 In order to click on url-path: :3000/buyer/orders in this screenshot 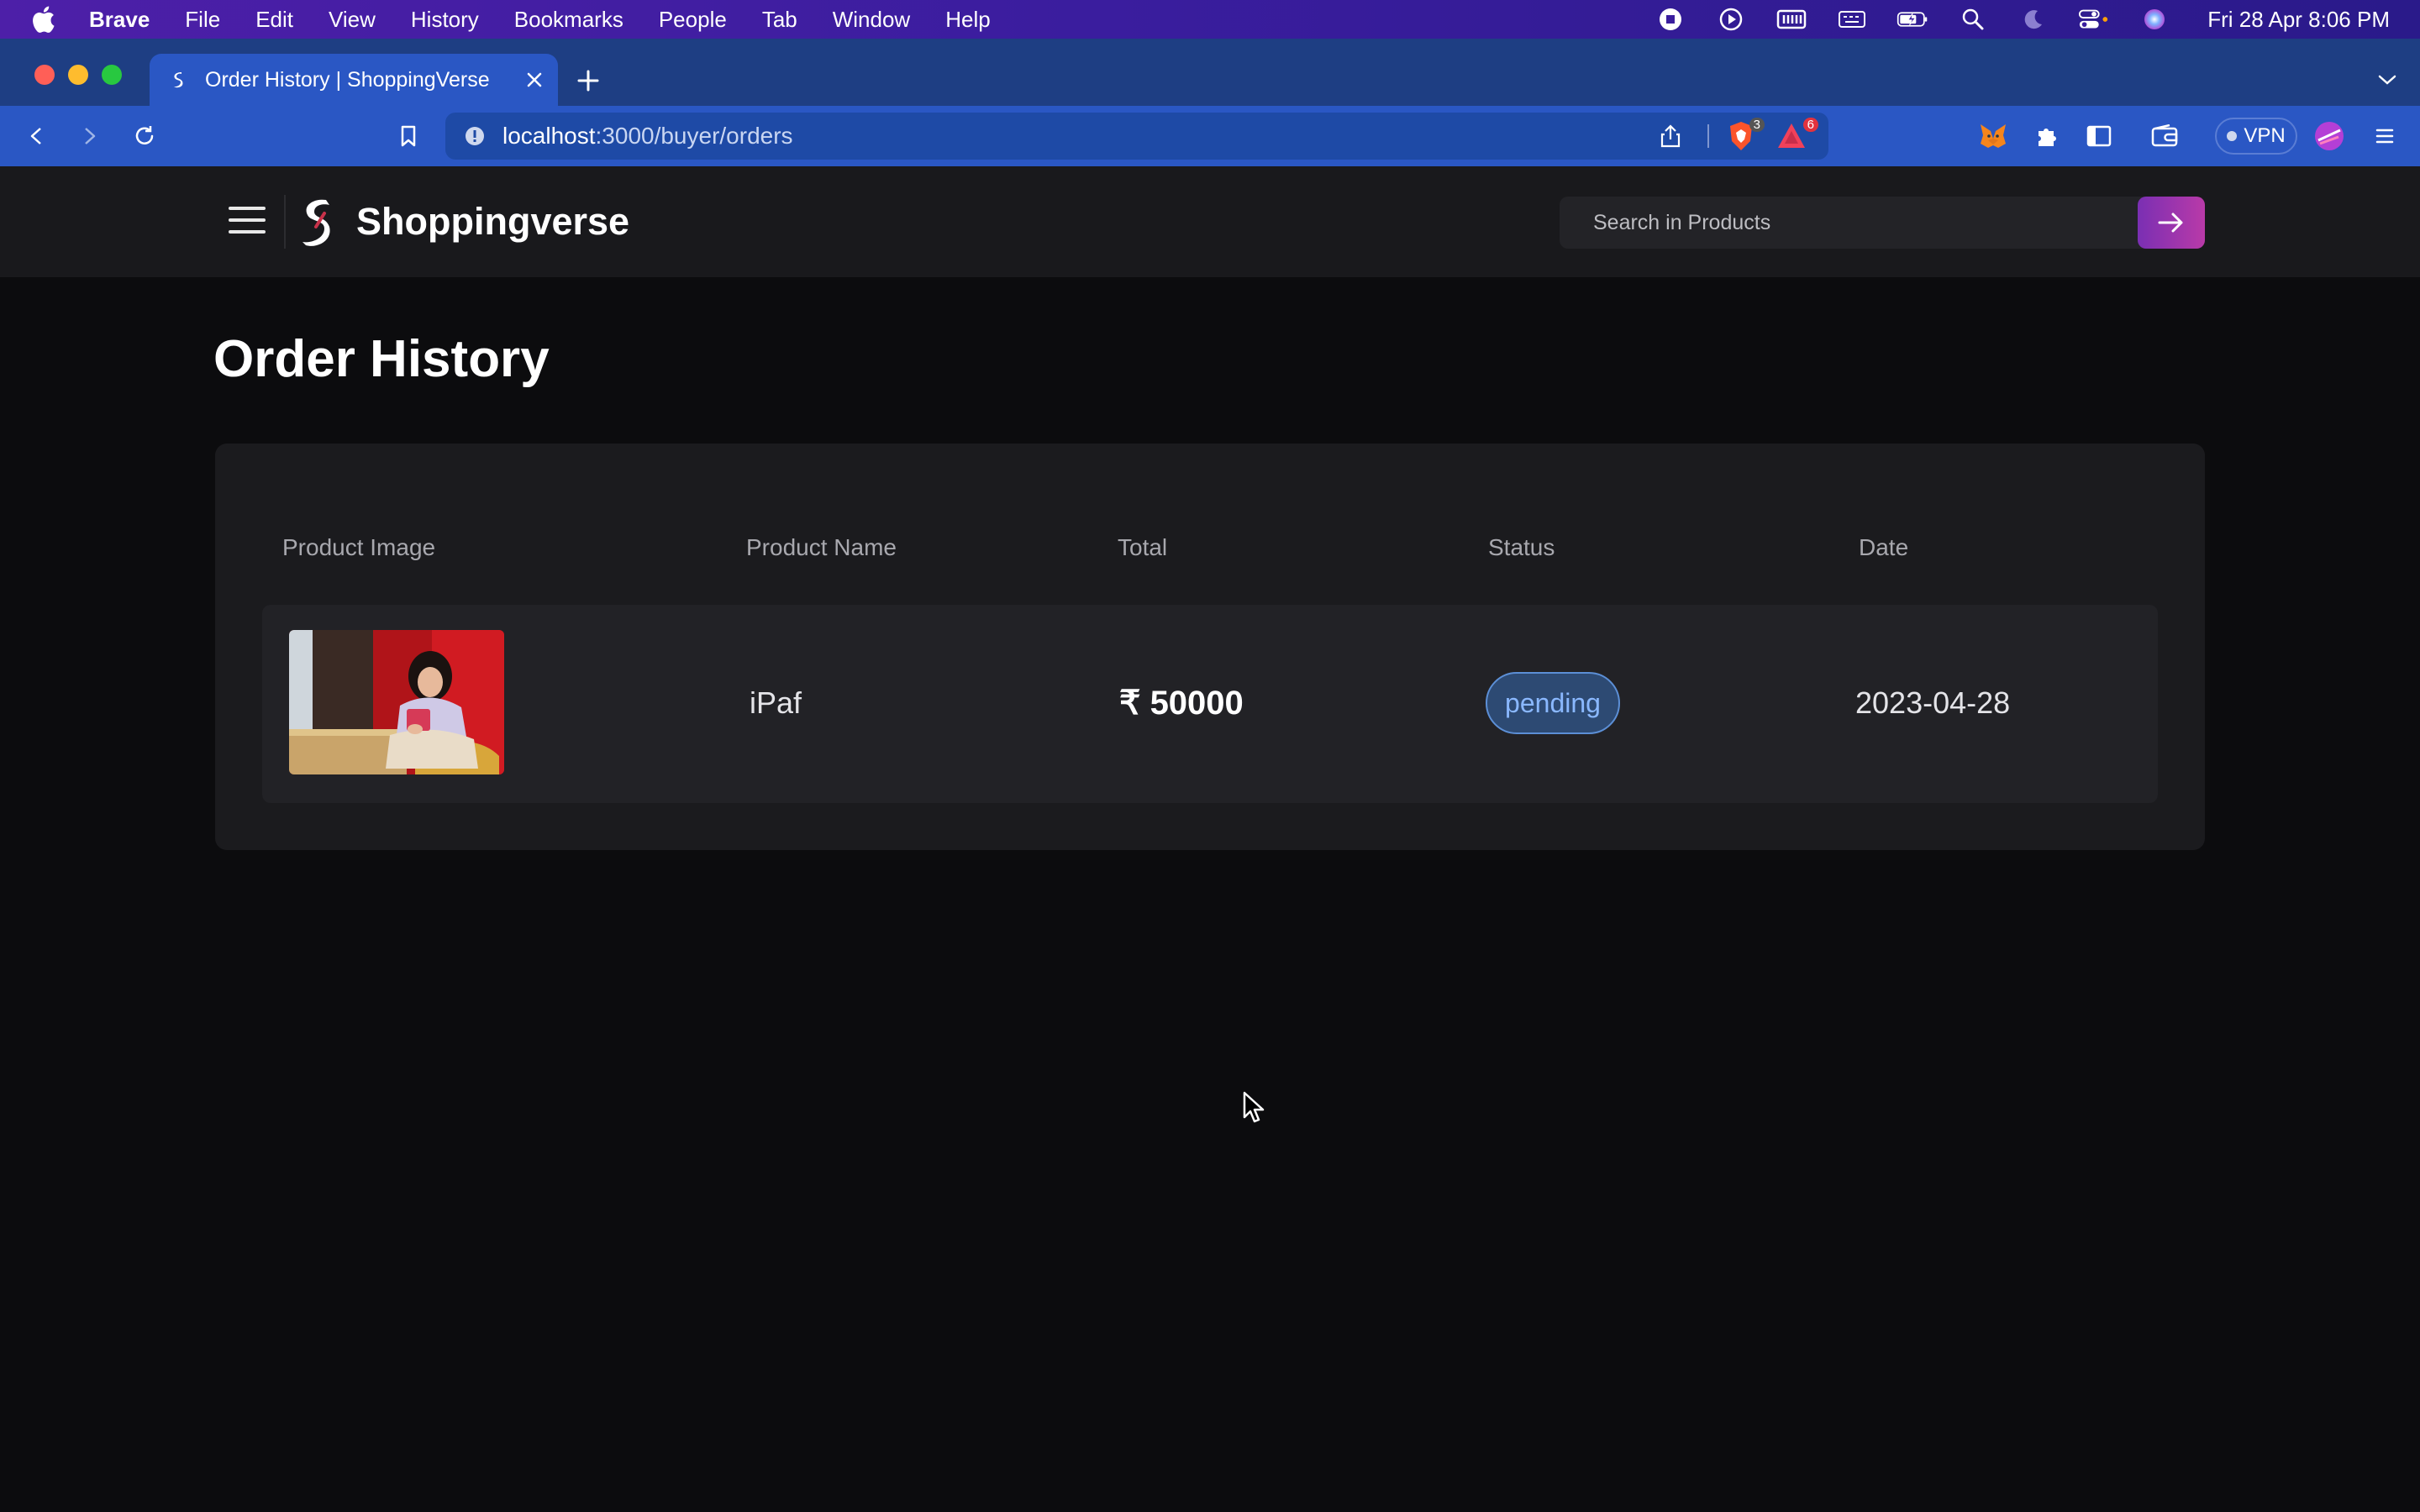, I will do `click(694, 136)`.